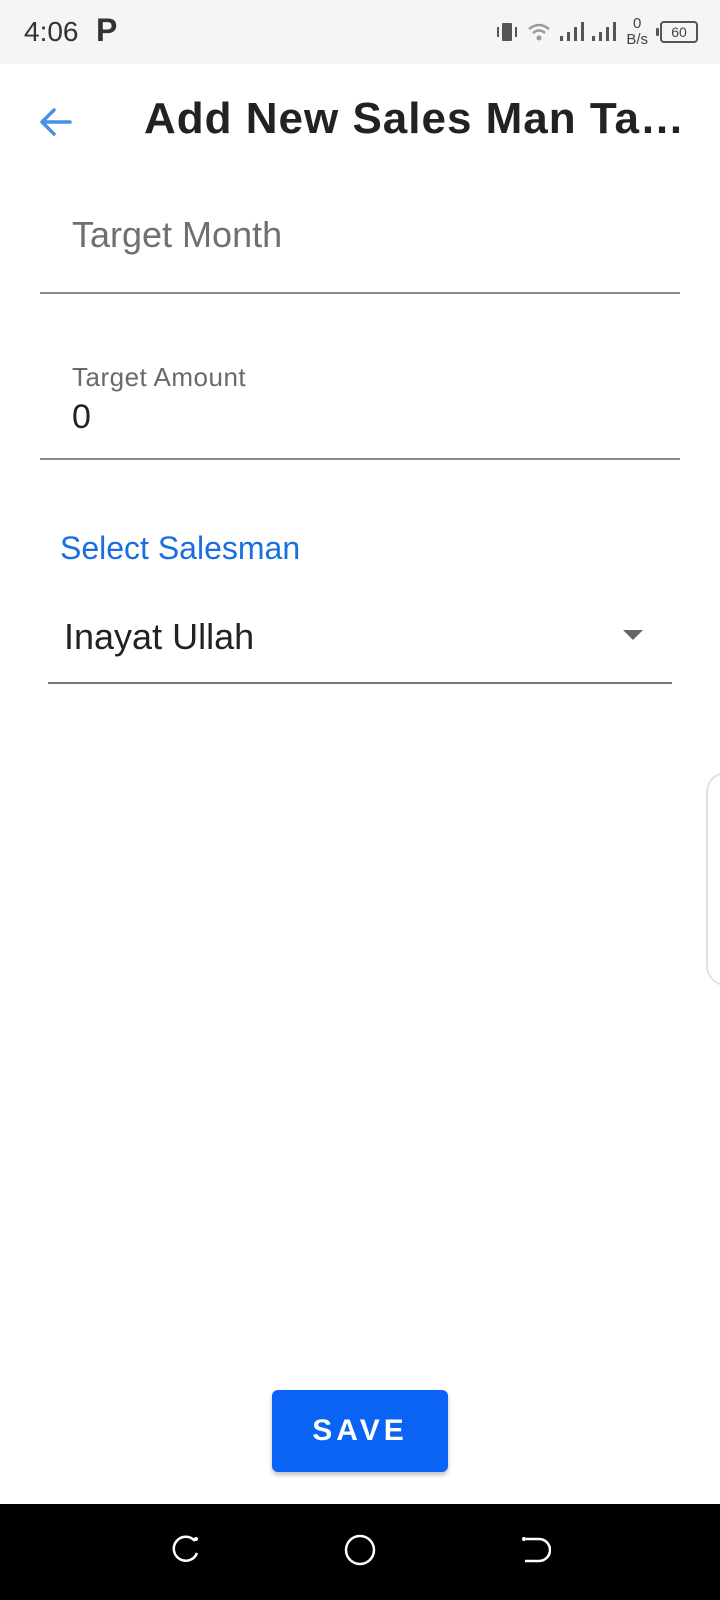 The height and width of the screenshot is (1600, 720). I want to click on salesman-selected-value: Inayat Ullah, so click(159, 636).